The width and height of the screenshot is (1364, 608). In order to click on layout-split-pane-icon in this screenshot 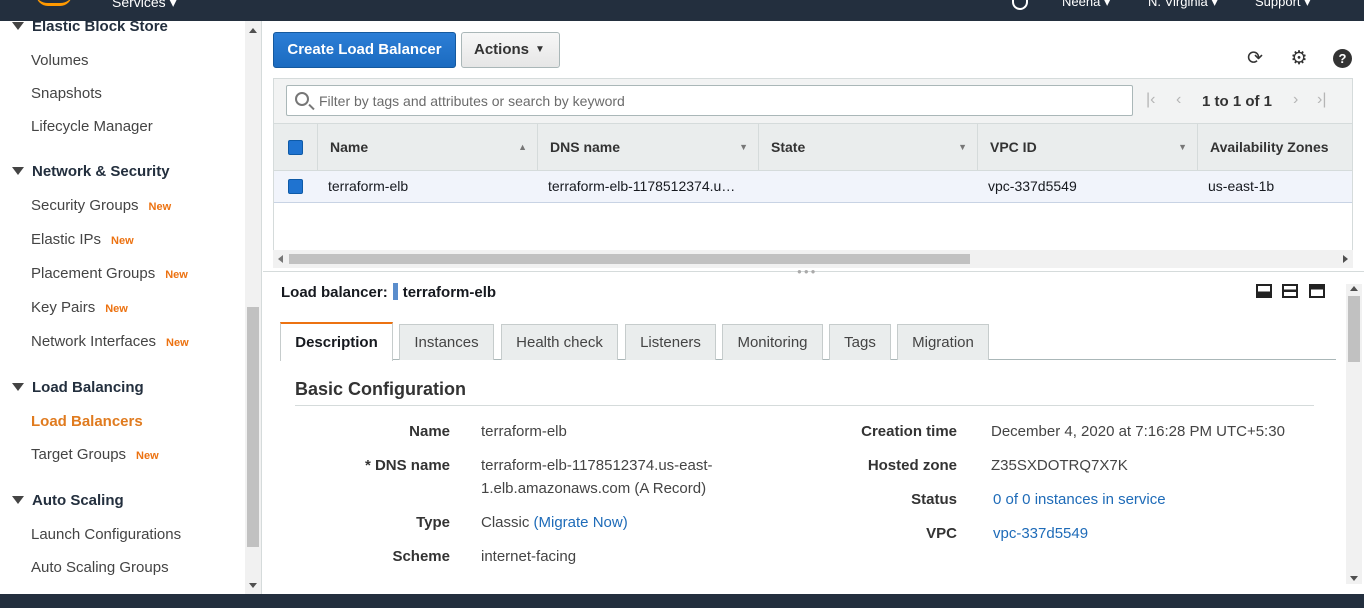, I will do `click(1290, 291)`.